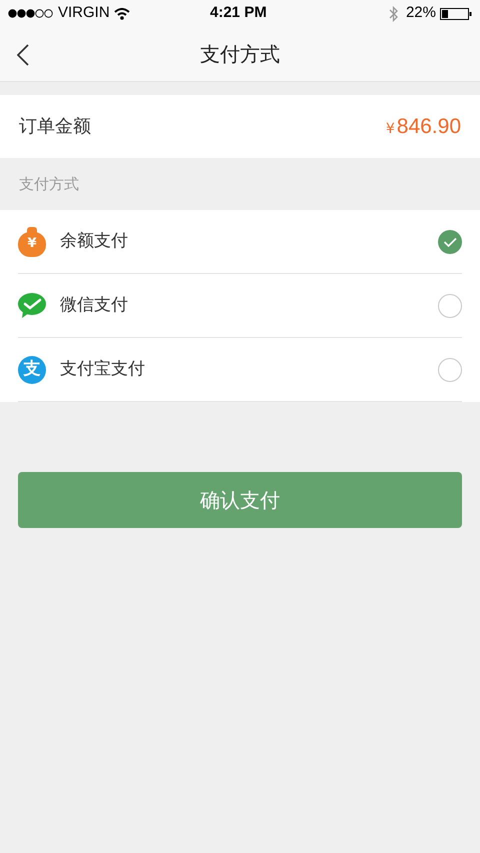 Image resolution: width=480 pixels, height=853 pixels. Describe the element at coordinates (23, 55) in the screenshot. I see `back-icon` at that location.